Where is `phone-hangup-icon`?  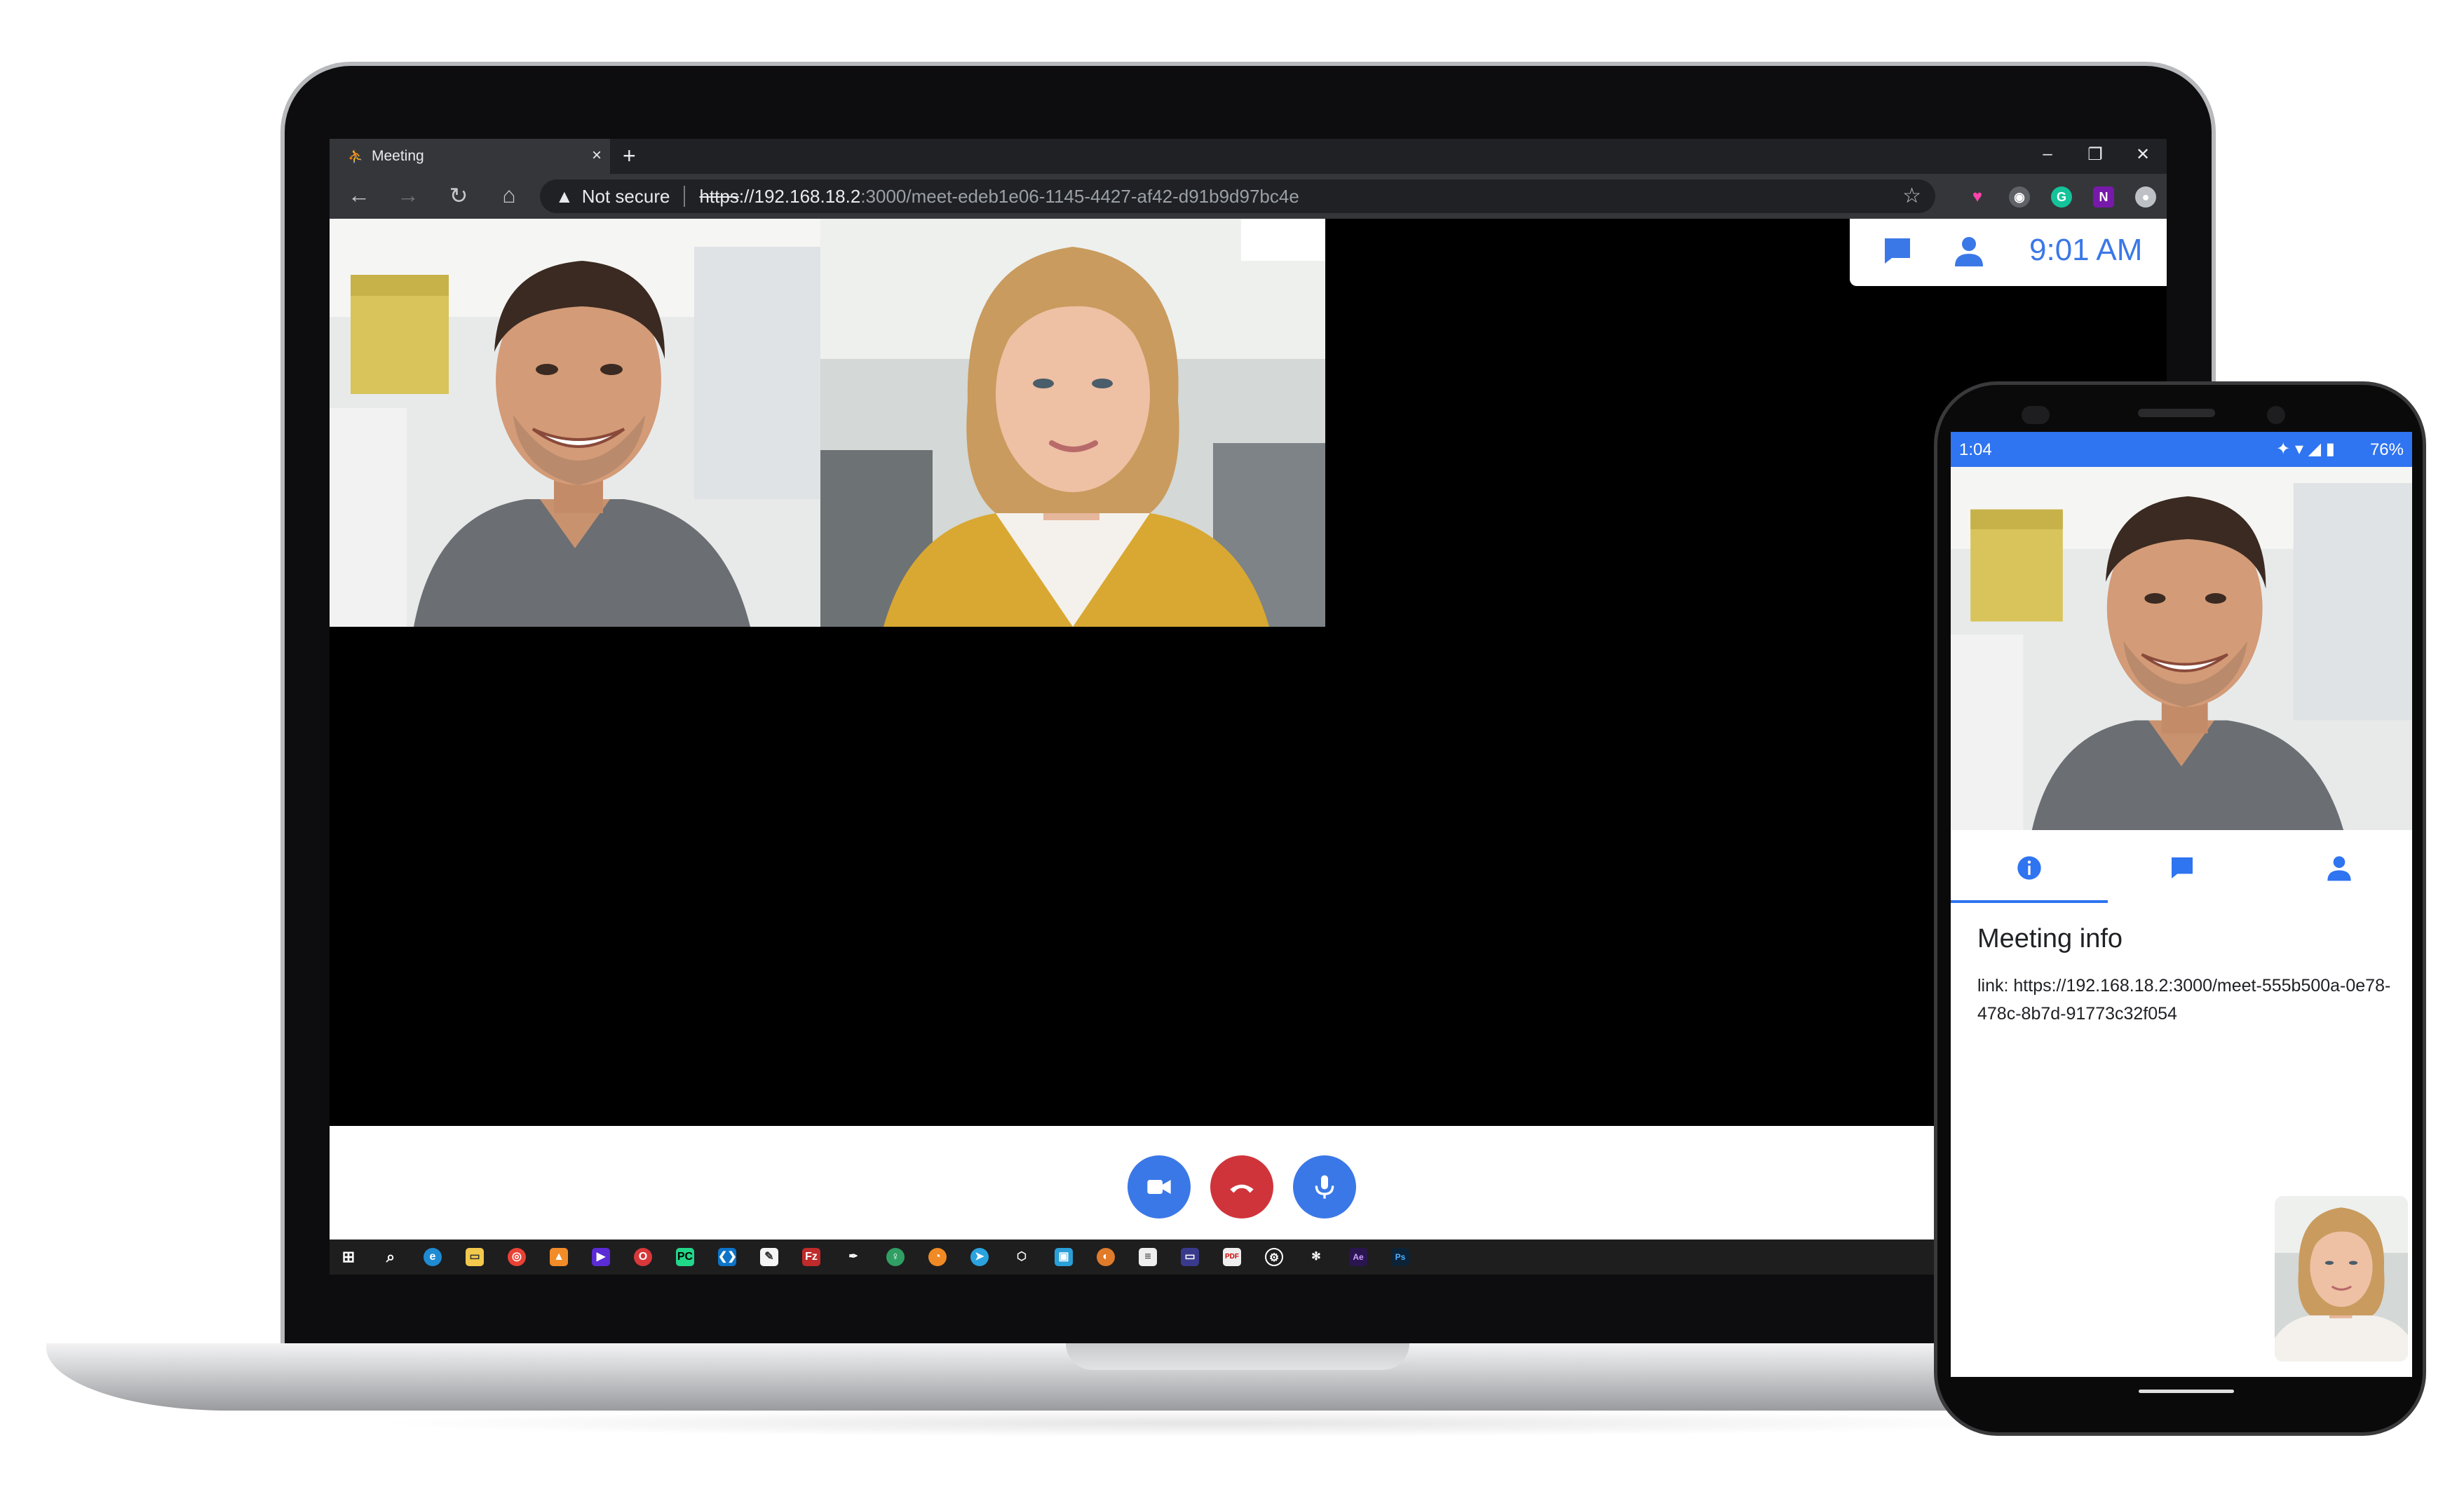
phone-hangup-icon is located at coordinates (1242, 1188).